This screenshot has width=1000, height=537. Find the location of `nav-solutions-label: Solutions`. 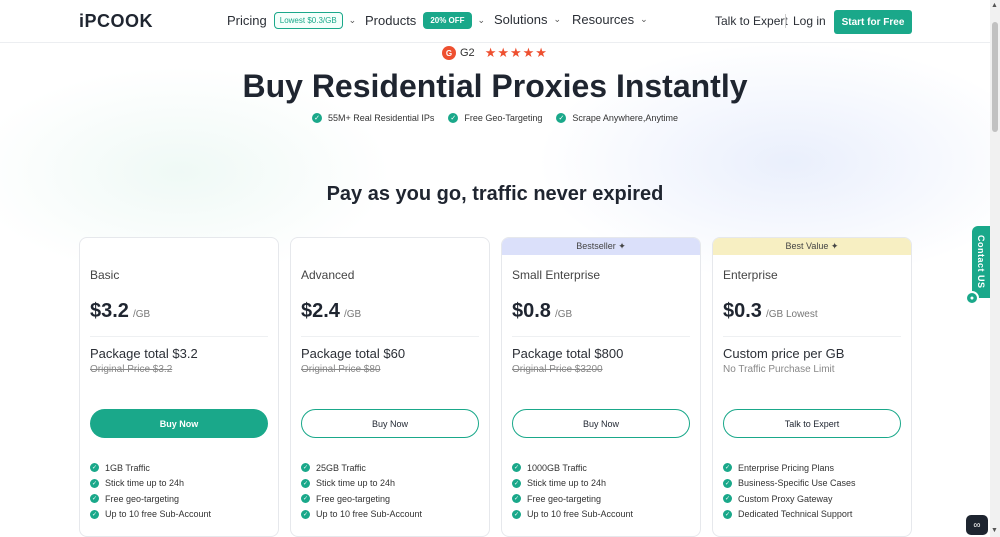

nav-solutions-label: Solutions is located at coordinates (521, 19).